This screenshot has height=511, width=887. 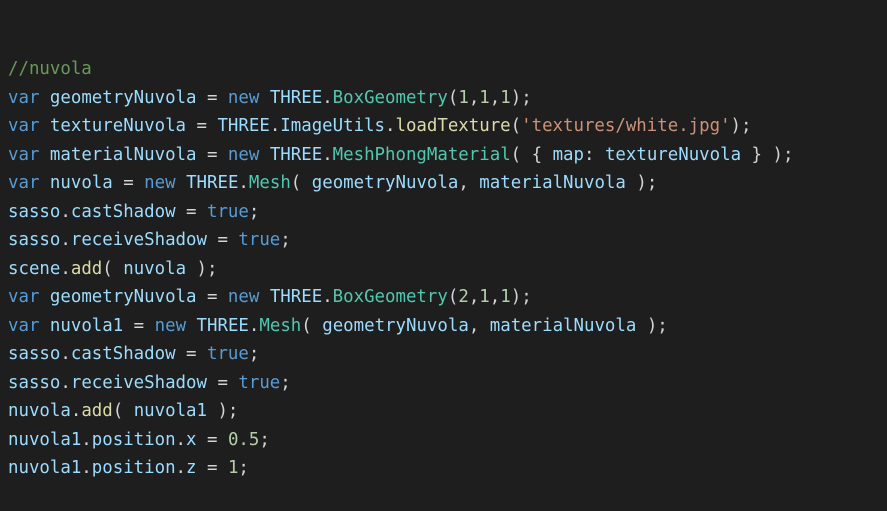 What do you see at coordinates (421, 154) in the screenshot?
I see `code-token-class: MeshPhongMaterial` at bounding box center [421, 154].